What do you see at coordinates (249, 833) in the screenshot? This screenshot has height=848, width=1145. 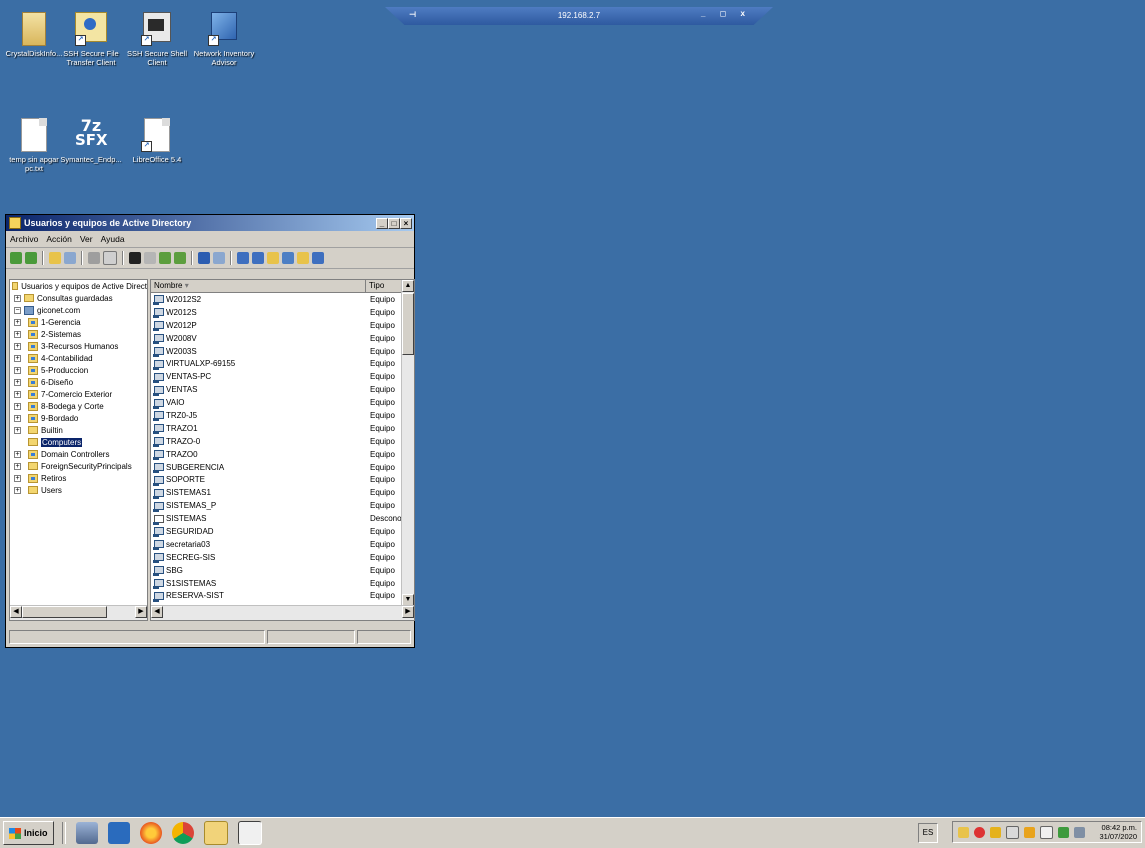 I see `active-task-icon` at bounding box center [249, 833].